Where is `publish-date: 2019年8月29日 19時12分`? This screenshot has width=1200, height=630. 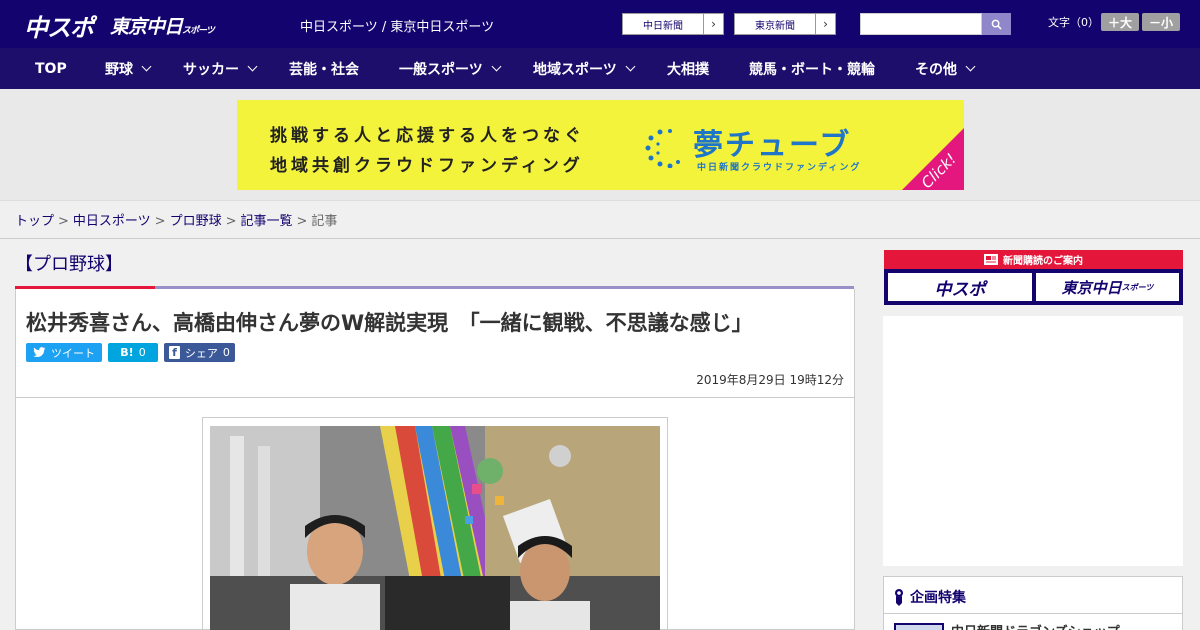
publish-date: 2019年8月29日 19時12分 is located at coordinates (770, 380).